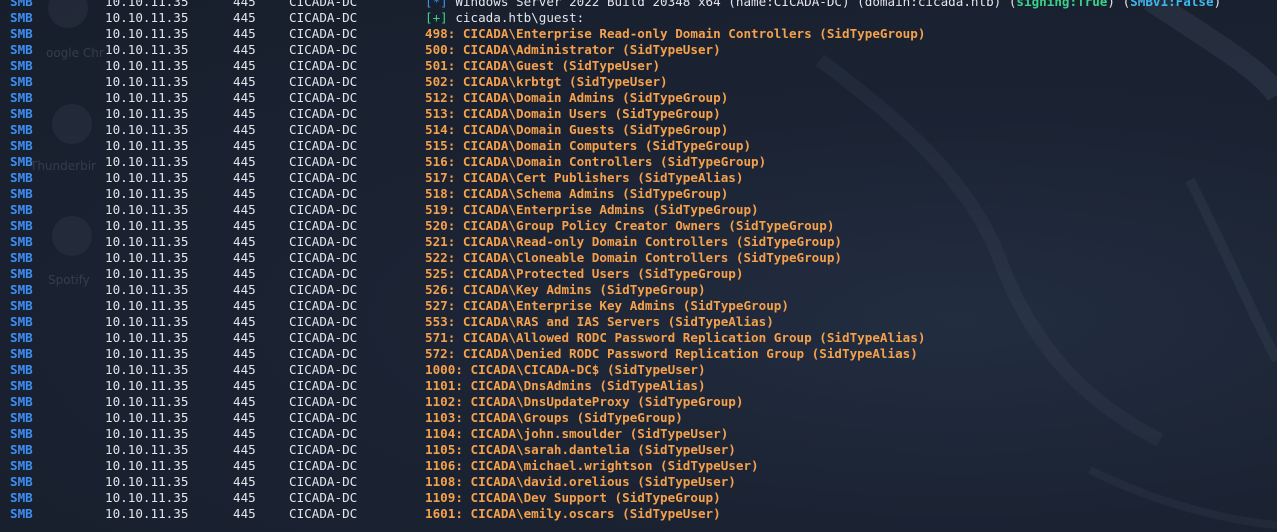  Describe the element at coordinates (436, 17) in the screenshot. I see `success-marker: [+]` at that location.